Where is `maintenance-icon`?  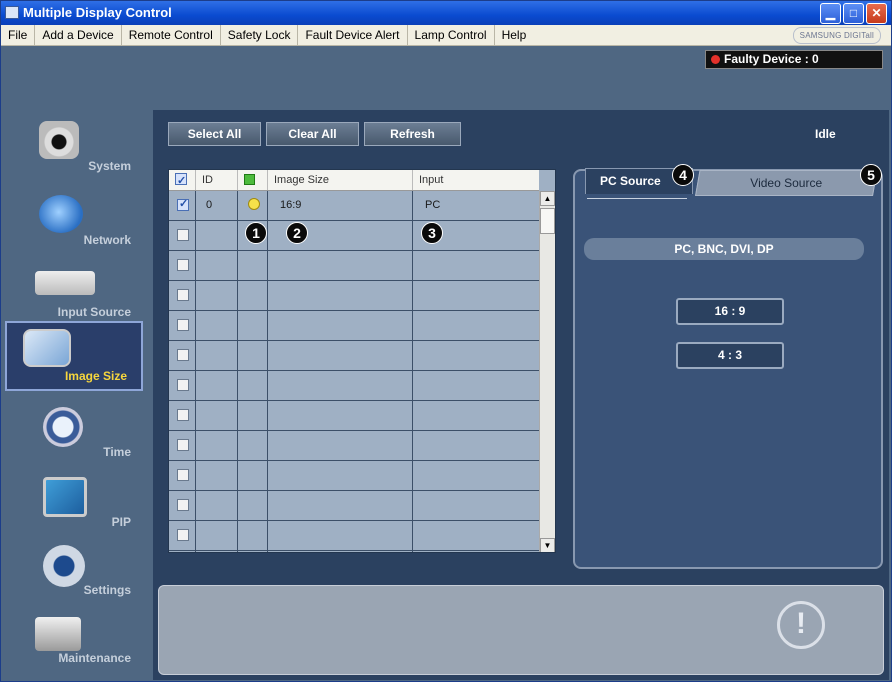
maintenance-icon is located at coordinates (58, 634).